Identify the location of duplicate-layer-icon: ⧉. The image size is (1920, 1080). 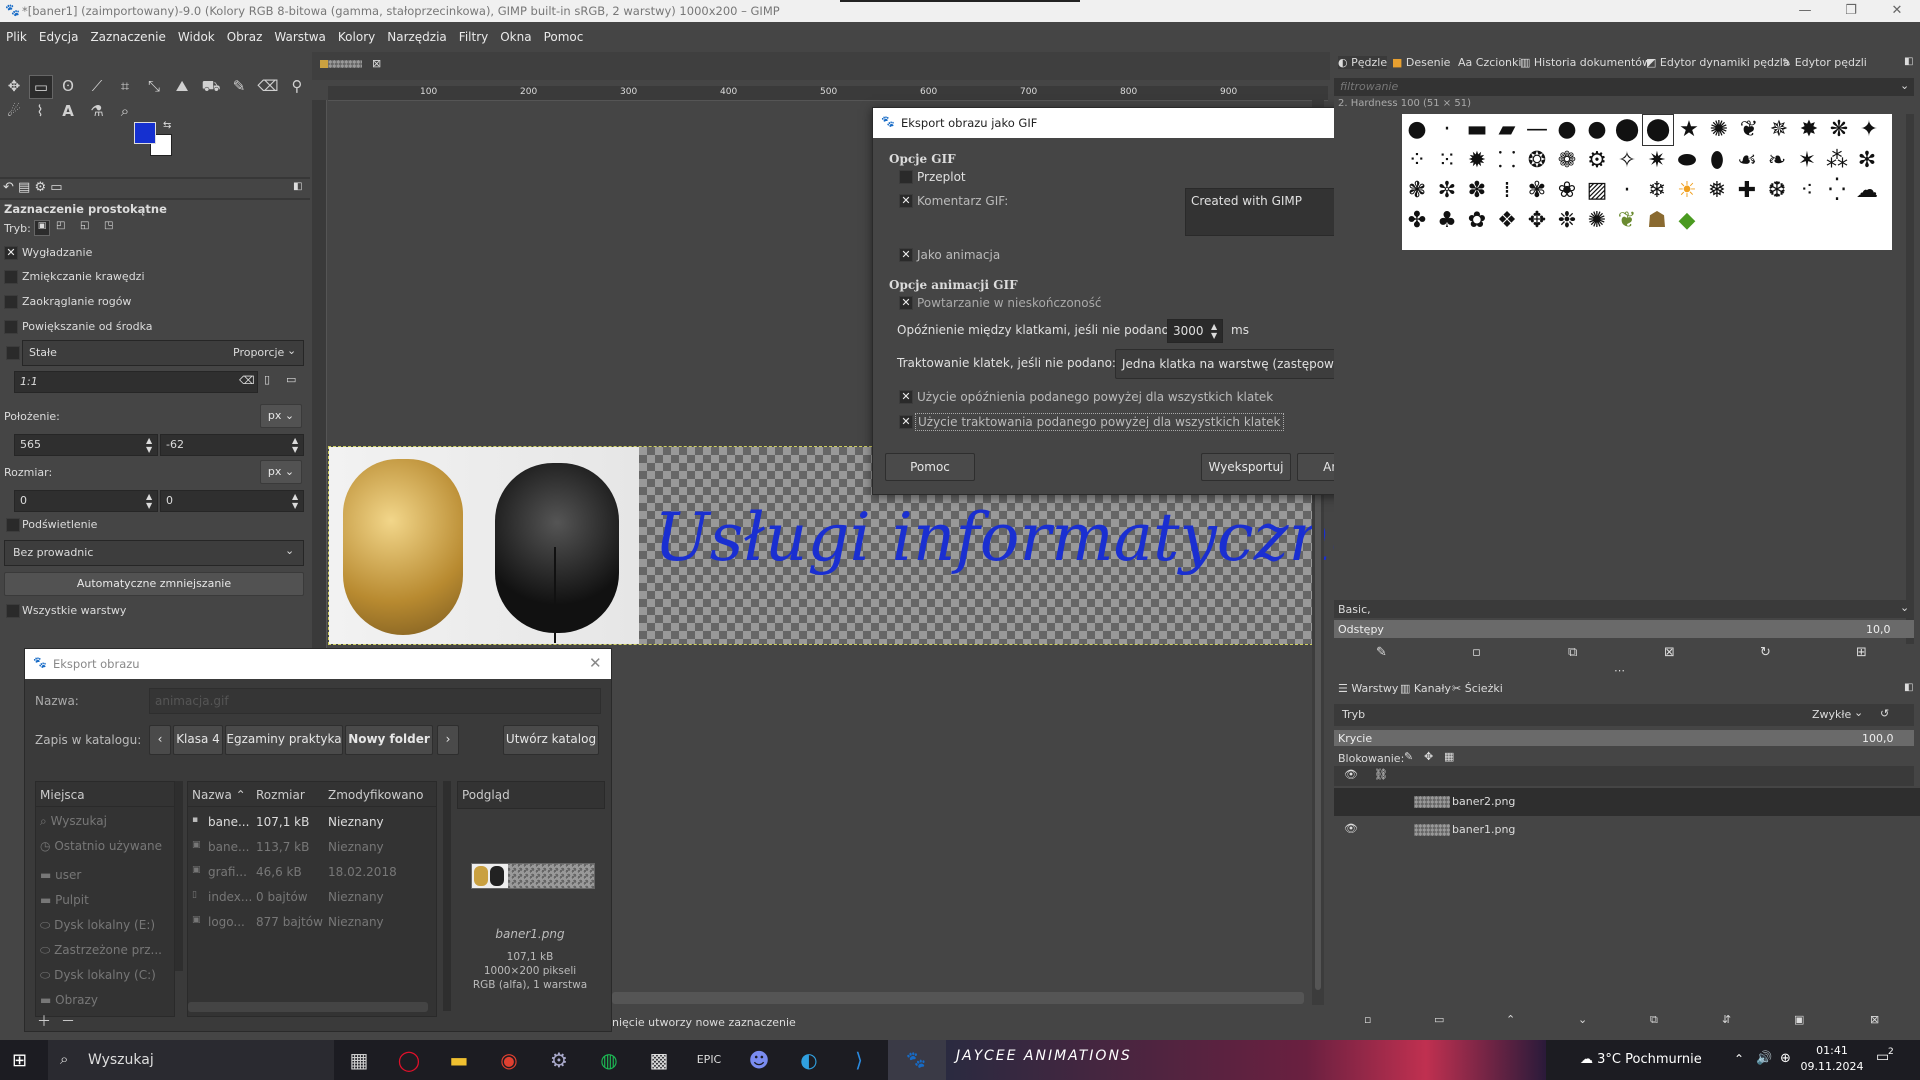
(1654, 1020).